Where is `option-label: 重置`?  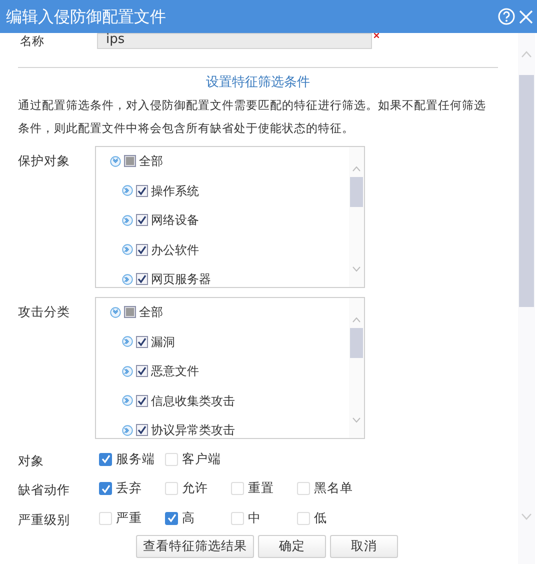 option-label: 重置 is located at coordinates (261, 488).